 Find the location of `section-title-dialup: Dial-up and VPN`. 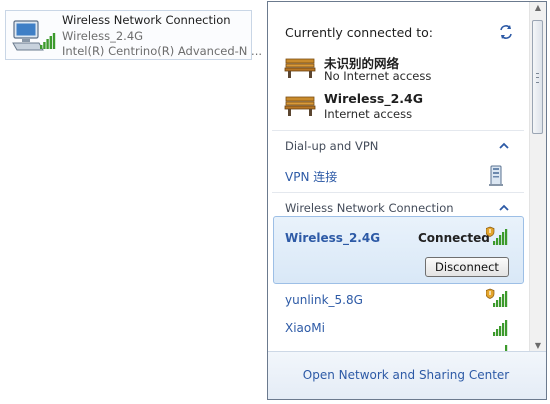

section-title-dialup: Dial-up and VPN is located at coordinates (331, 146).